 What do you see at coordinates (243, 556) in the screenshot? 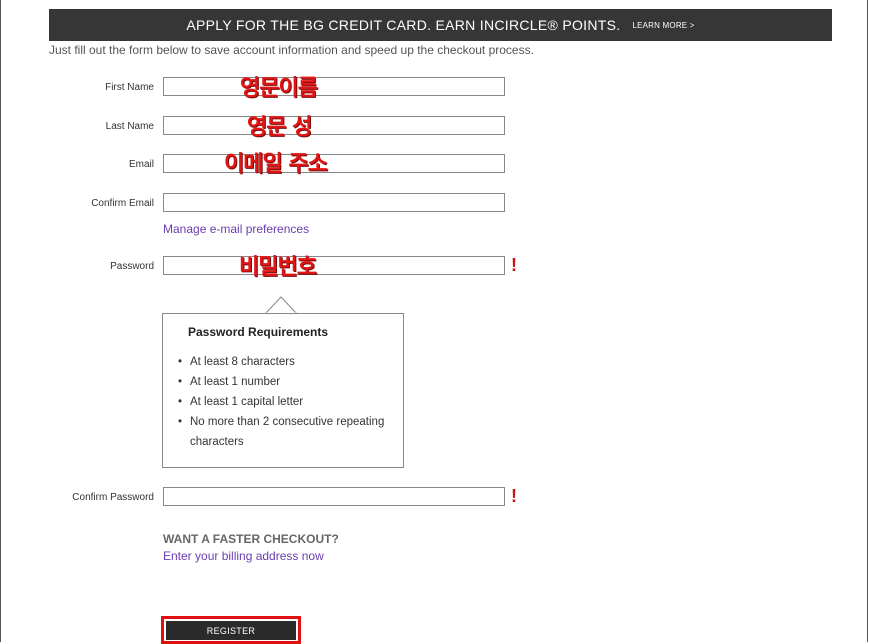
I see `billing-address-link: Enter your billing address now` at bounding box center [243, 556].